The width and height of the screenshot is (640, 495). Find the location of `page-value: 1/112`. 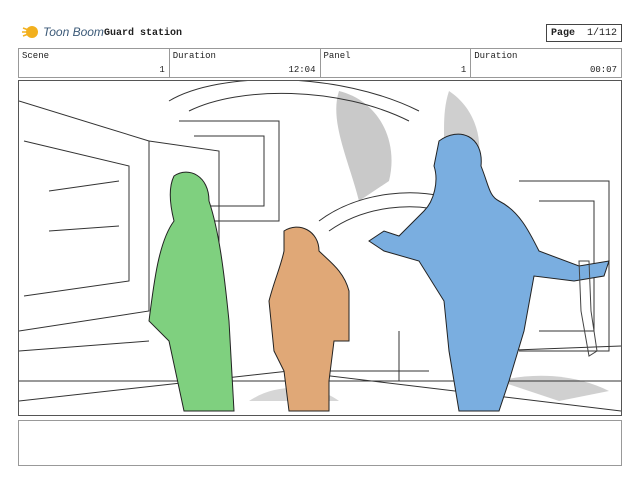

page-value: 1/112 is located at coordinates (601, 33).